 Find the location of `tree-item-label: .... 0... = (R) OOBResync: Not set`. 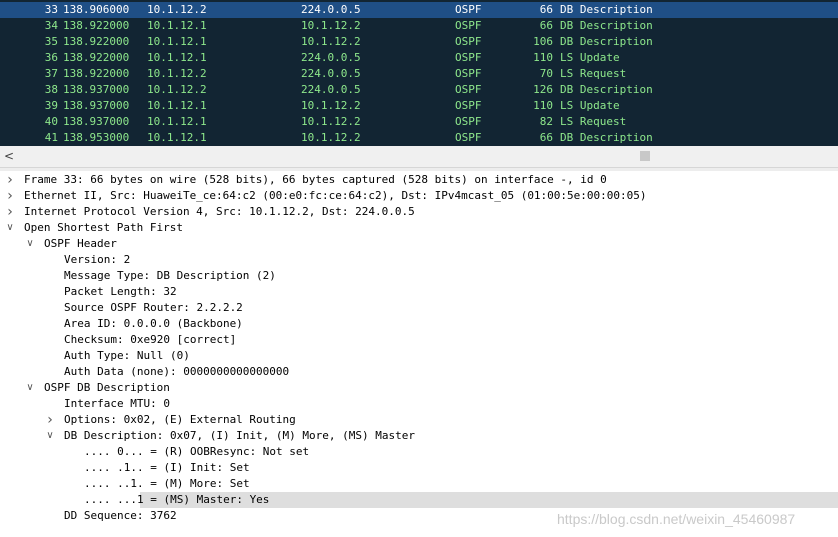

tree-item-label: .... 0... = (R) OOBResync: Not set is located at coordinates (197, 451).